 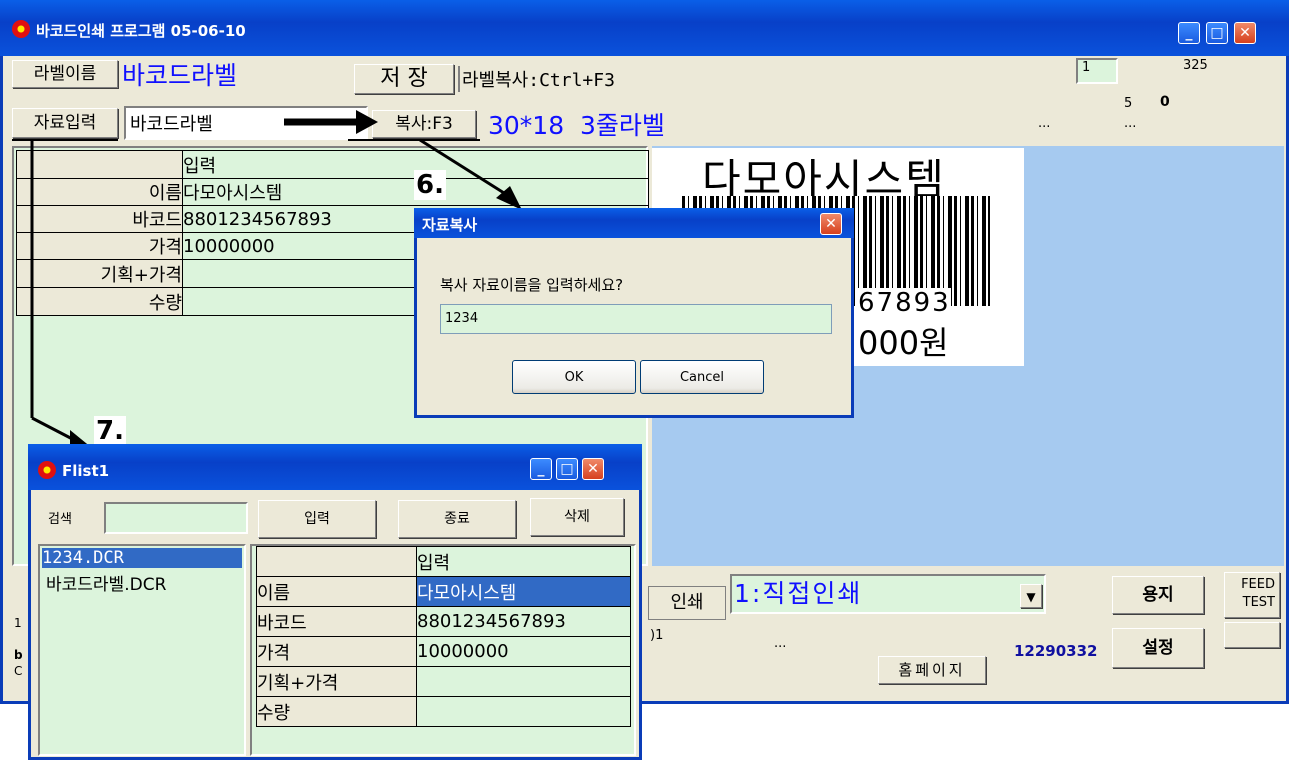 What do you see at coordinates (541, 469) in the screenshot?
I see `flist-minimize-button: _` at bounding box center [541, 469].